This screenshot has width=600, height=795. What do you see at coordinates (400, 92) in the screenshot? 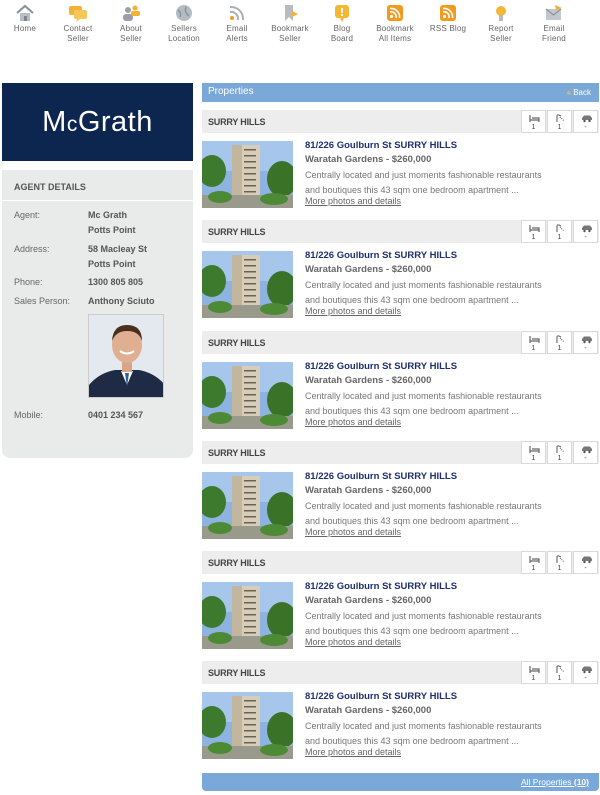
I see `properties-header: Properties «Back` at bounding box center [400, 92].